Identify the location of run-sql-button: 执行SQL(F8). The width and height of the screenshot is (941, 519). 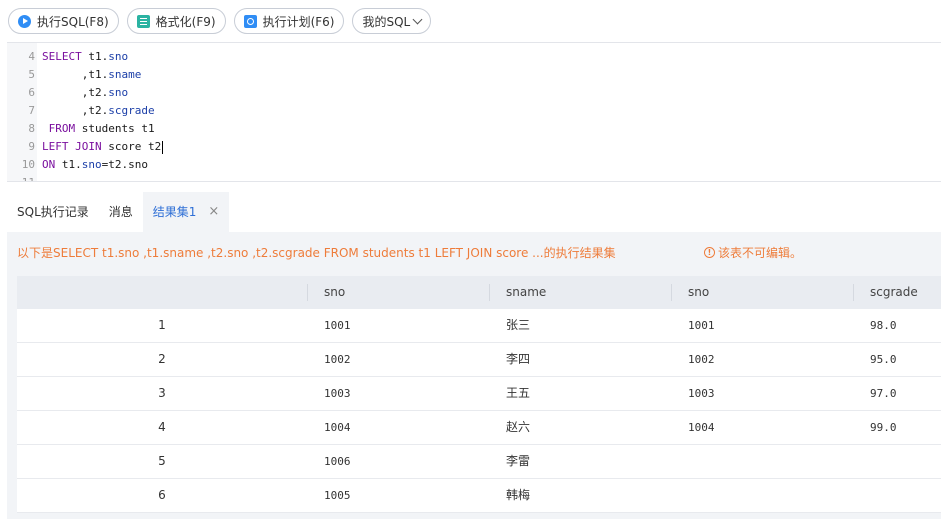
(63, 21).